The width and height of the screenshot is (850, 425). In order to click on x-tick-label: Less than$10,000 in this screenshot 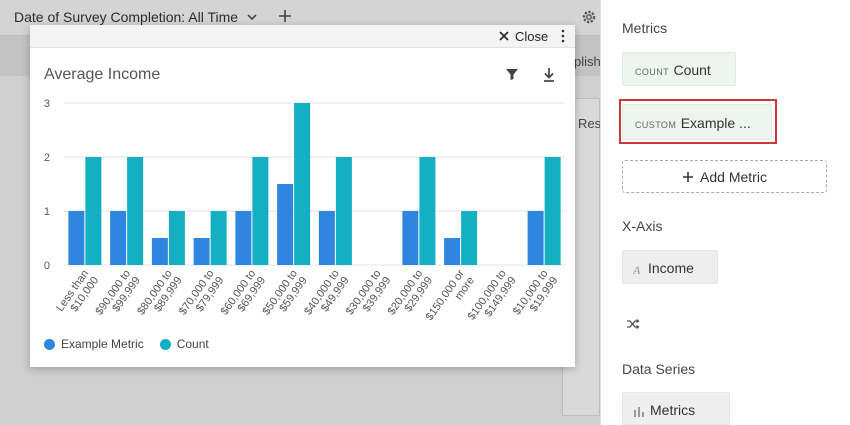, I will do `click(77, 291)`.